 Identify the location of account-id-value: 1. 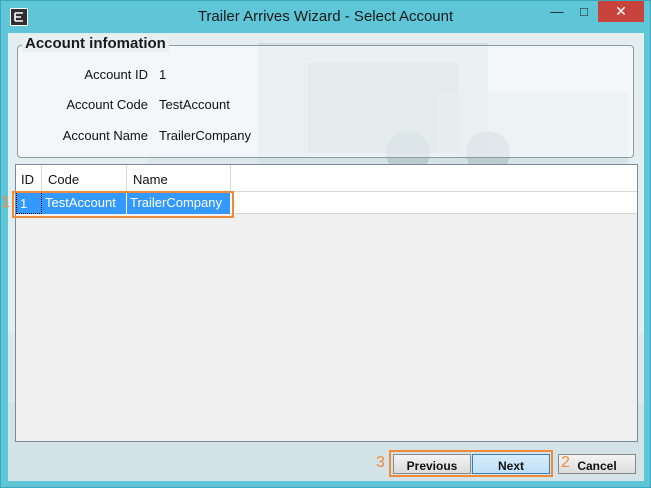
(163, 74).